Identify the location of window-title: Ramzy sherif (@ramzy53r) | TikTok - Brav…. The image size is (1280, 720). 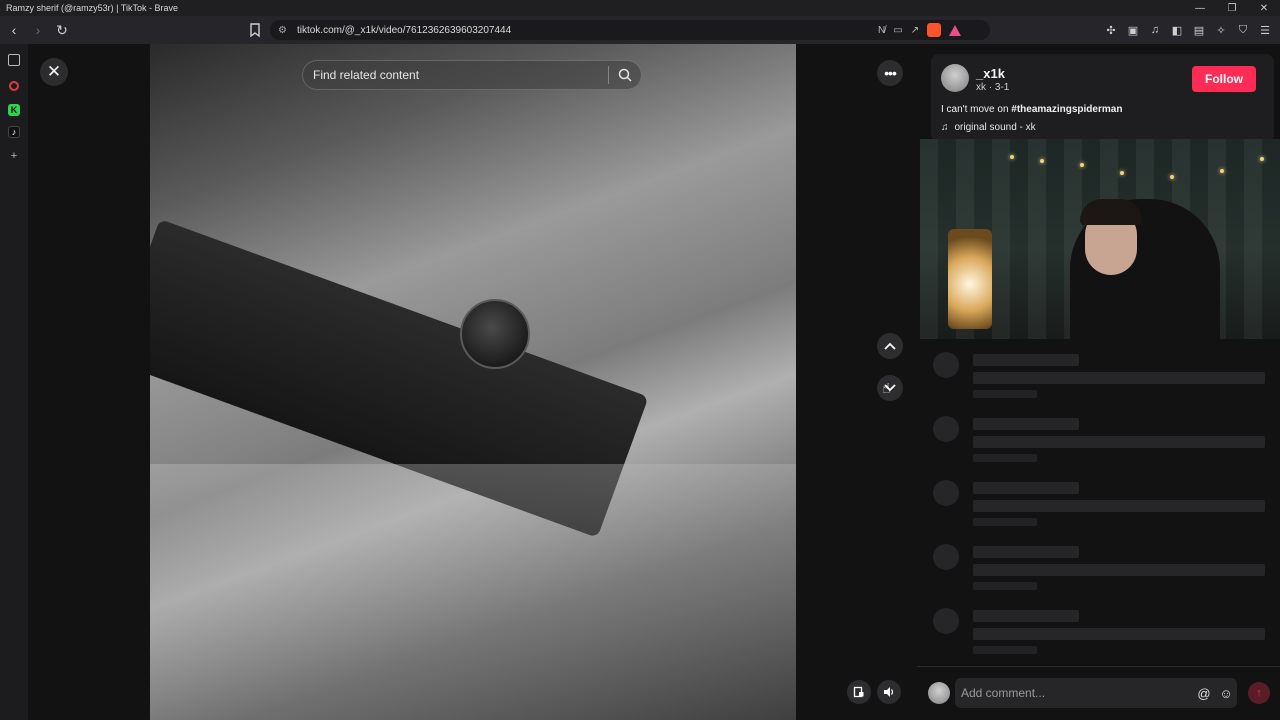
(92, 8).